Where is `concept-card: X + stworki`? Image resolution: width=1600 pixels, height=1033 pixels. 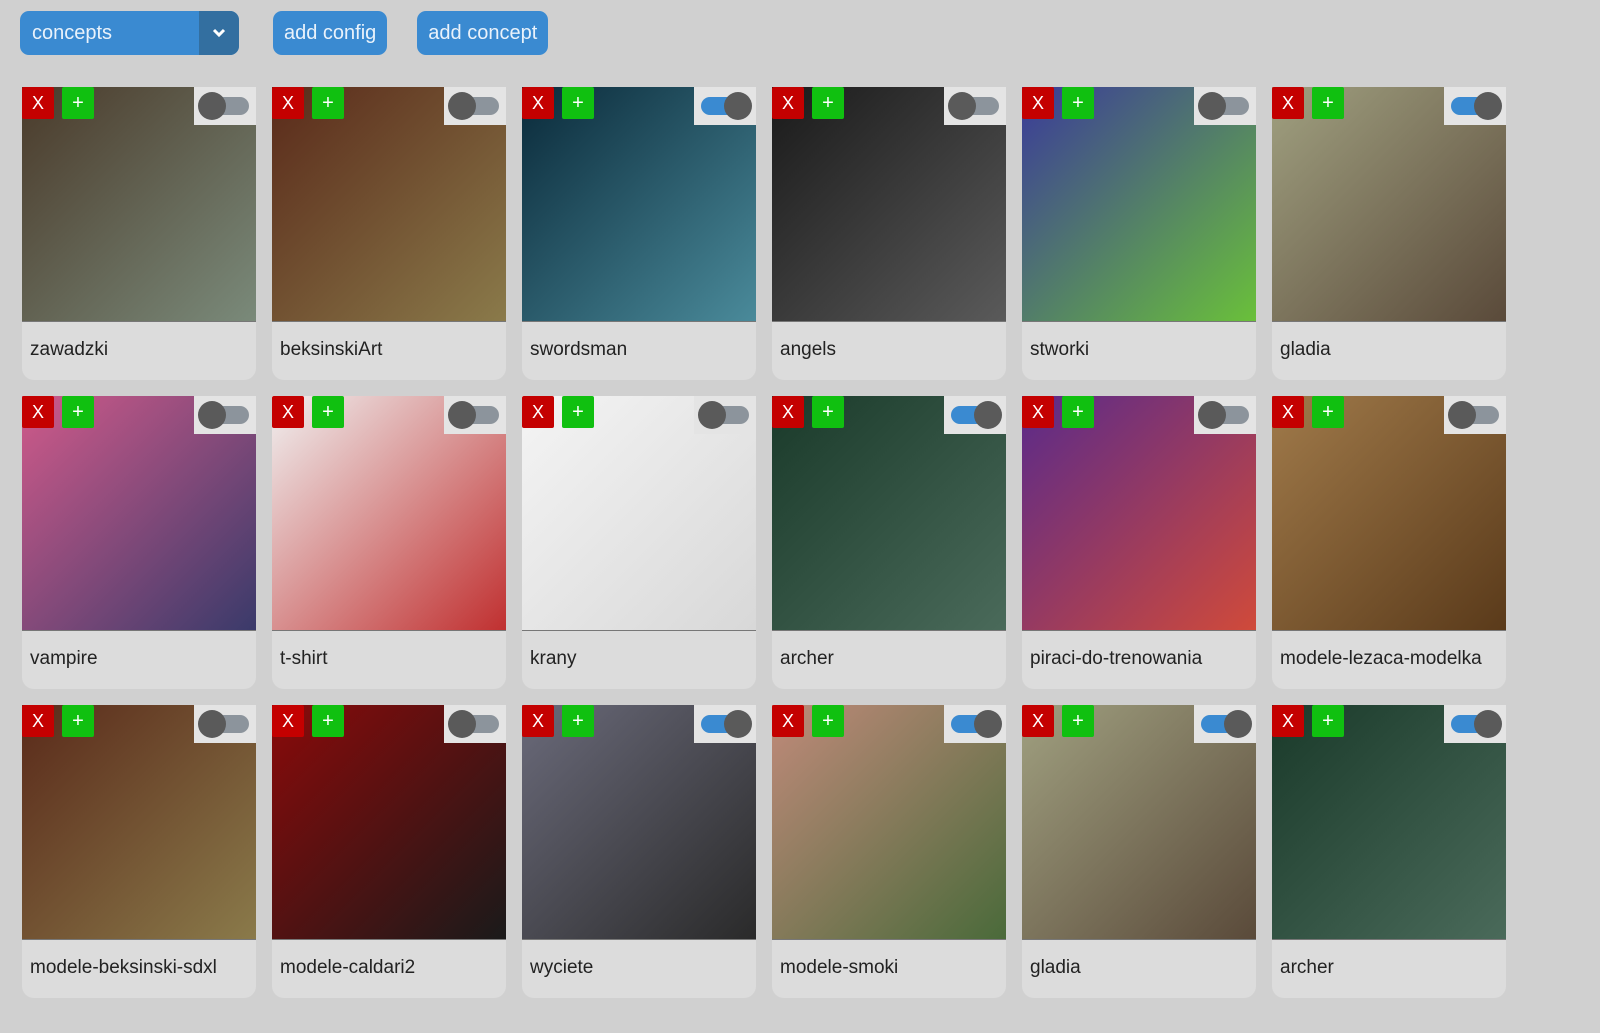
concept-card: X + stworki is located at coordinates (1139, 233).